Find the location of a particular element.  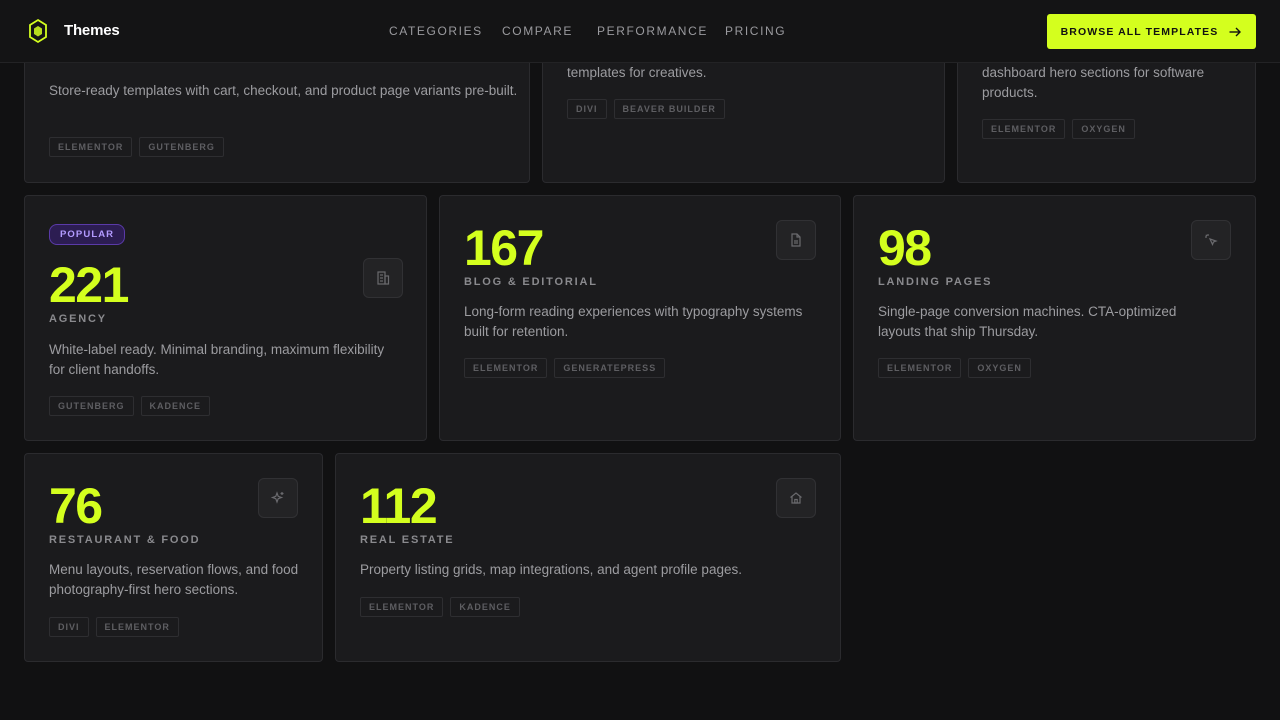

nav-performance: PERFORMANCE is located at coordinates (652, 31).